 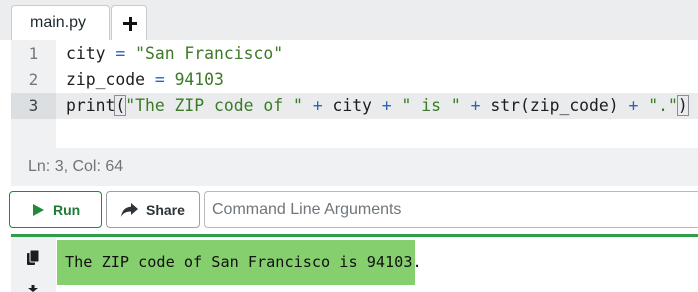 What do you see at coordinates (76, 166) in the screenshot?
I see `cursor-position: Ln: 3, Col: 64` at bounding box center [76, 166].